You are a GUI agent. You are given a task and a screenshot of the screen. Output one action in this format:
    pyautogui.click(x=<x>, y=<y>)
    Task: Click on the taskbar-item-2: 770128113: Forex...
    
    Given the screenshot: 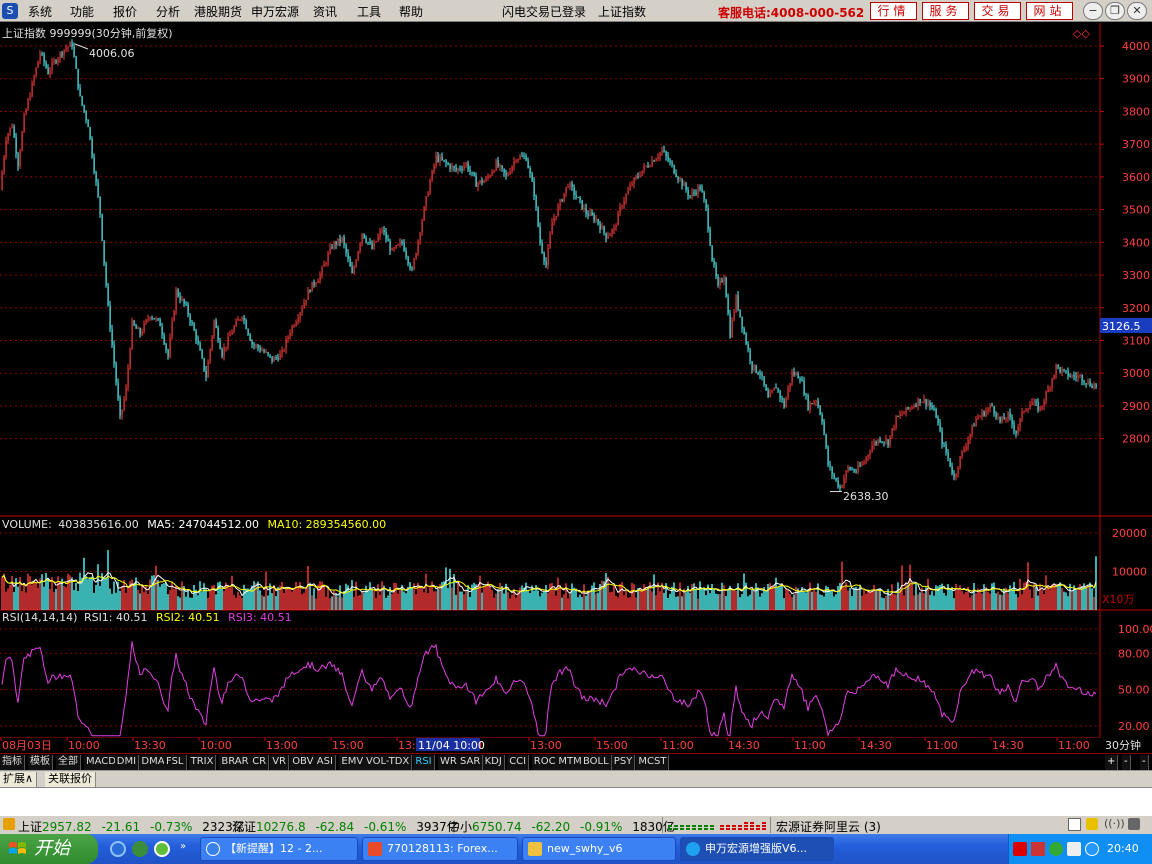 What is the action you would take?
    pyautogui.click(x=440, y=849)
    